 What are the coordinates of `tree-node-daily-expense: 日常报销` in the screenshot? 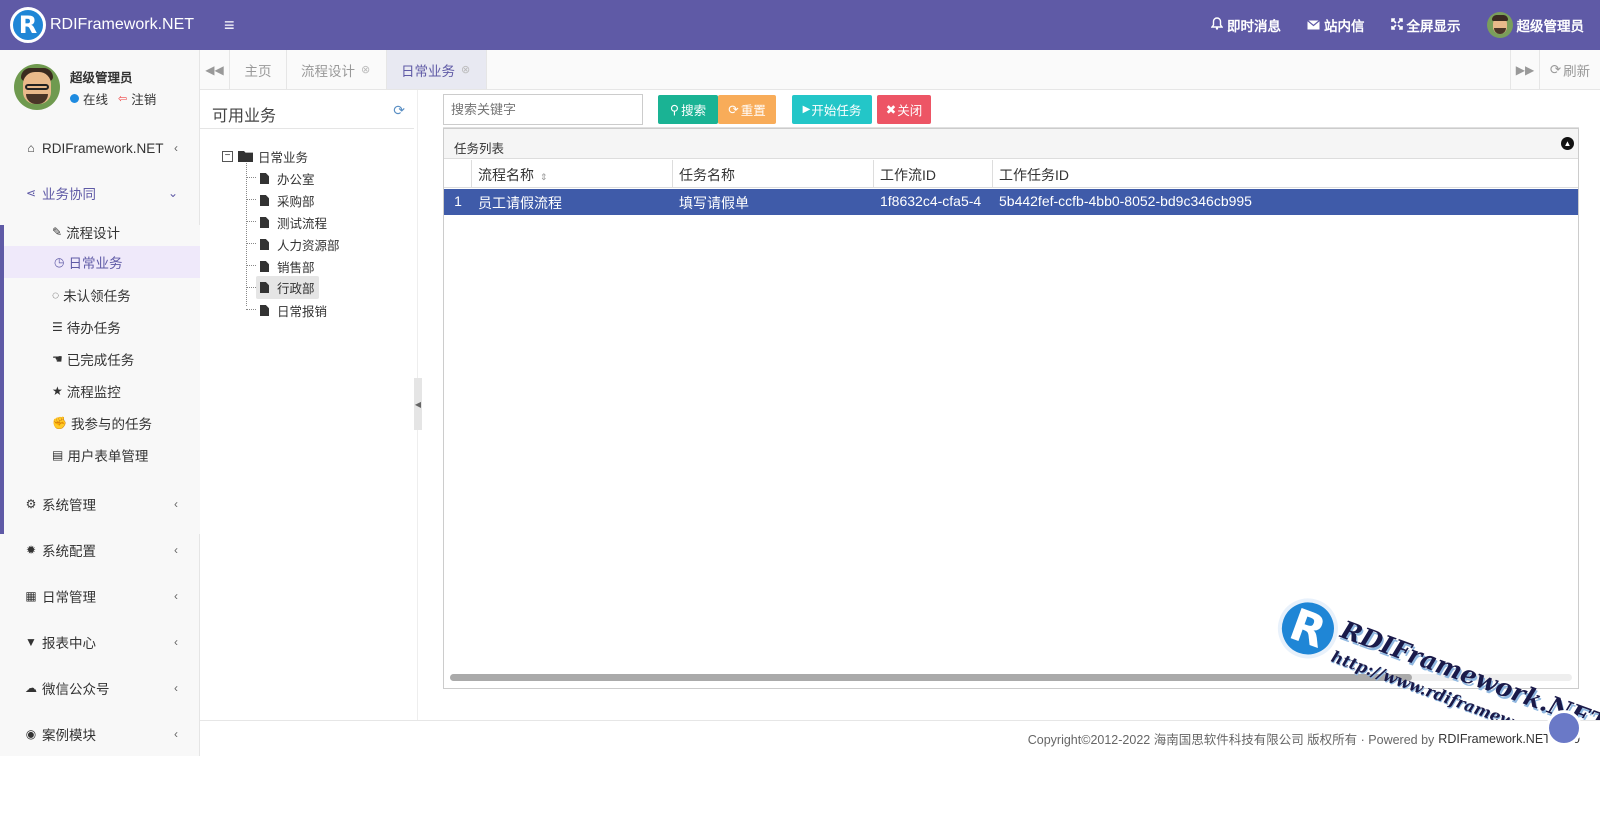 It's located at (293, 310).